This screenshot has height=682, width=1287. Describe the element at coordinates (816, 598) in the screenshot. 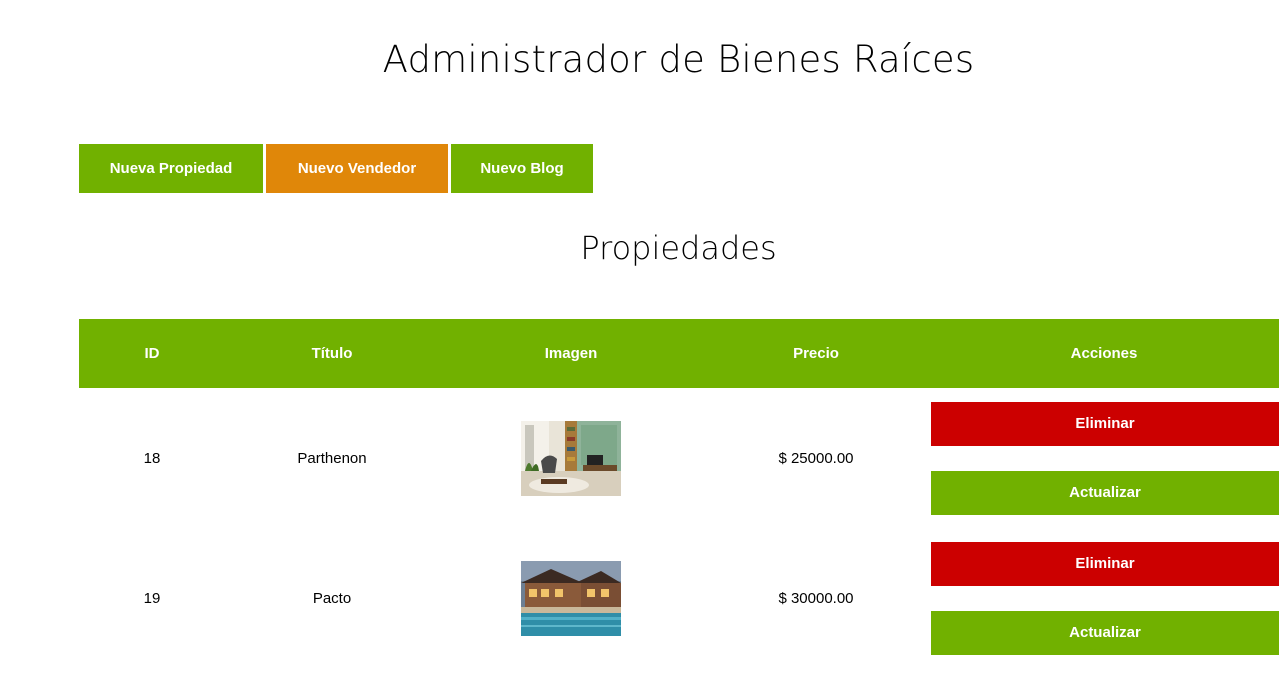

I see `cell-price: $ 30000.00` at that location.